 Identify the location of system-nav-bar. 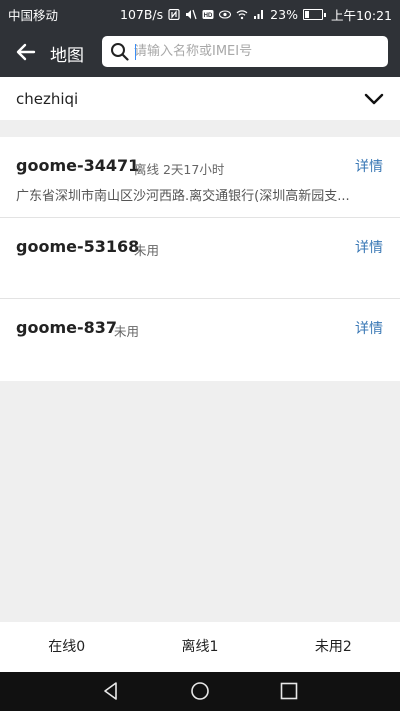
(200, 691).